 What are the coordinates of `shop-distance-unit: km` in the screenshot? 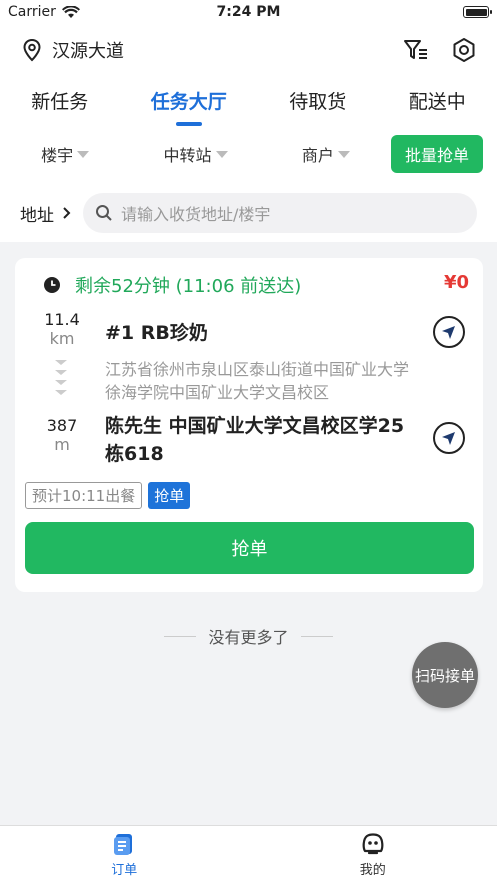 It's located at (62, 338).